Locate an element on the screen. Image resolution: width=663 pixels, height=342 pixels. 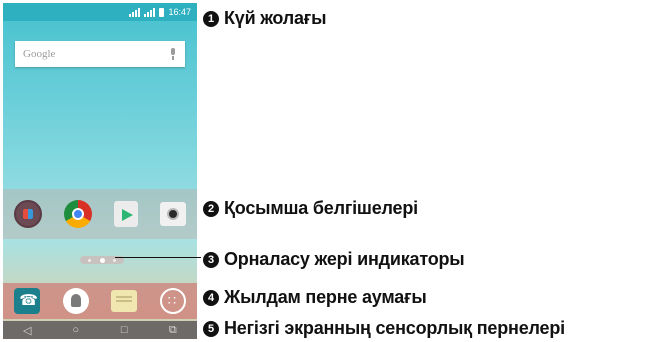
callout-5: 5 Негізгі экранның сенсорлық пернелері is located at coordinates (384, 328).